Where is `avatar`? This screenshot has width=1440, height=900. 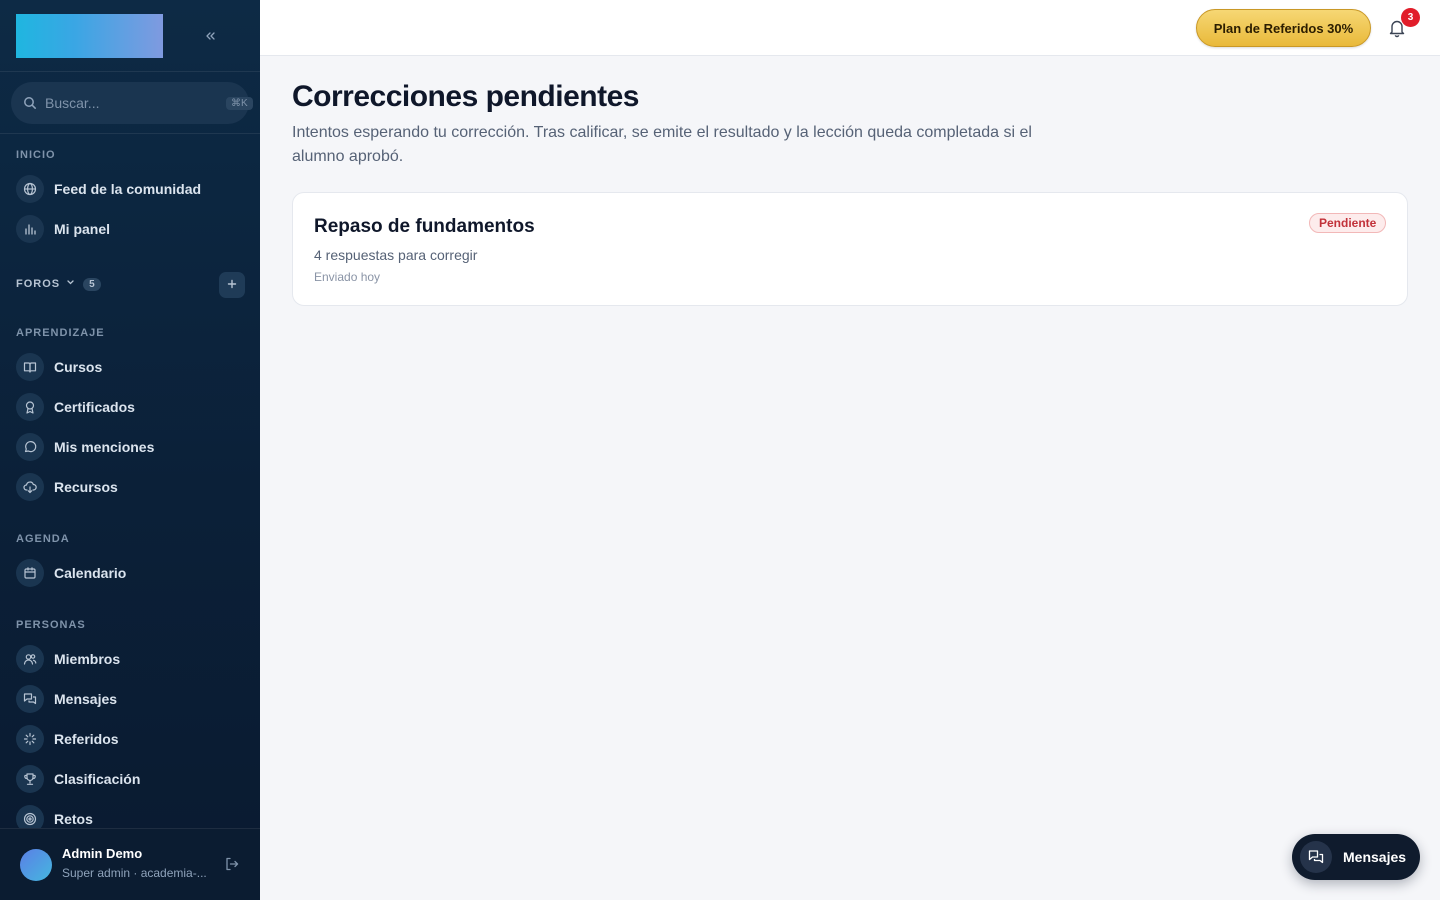 avatar is located at coordinates (36, 865).